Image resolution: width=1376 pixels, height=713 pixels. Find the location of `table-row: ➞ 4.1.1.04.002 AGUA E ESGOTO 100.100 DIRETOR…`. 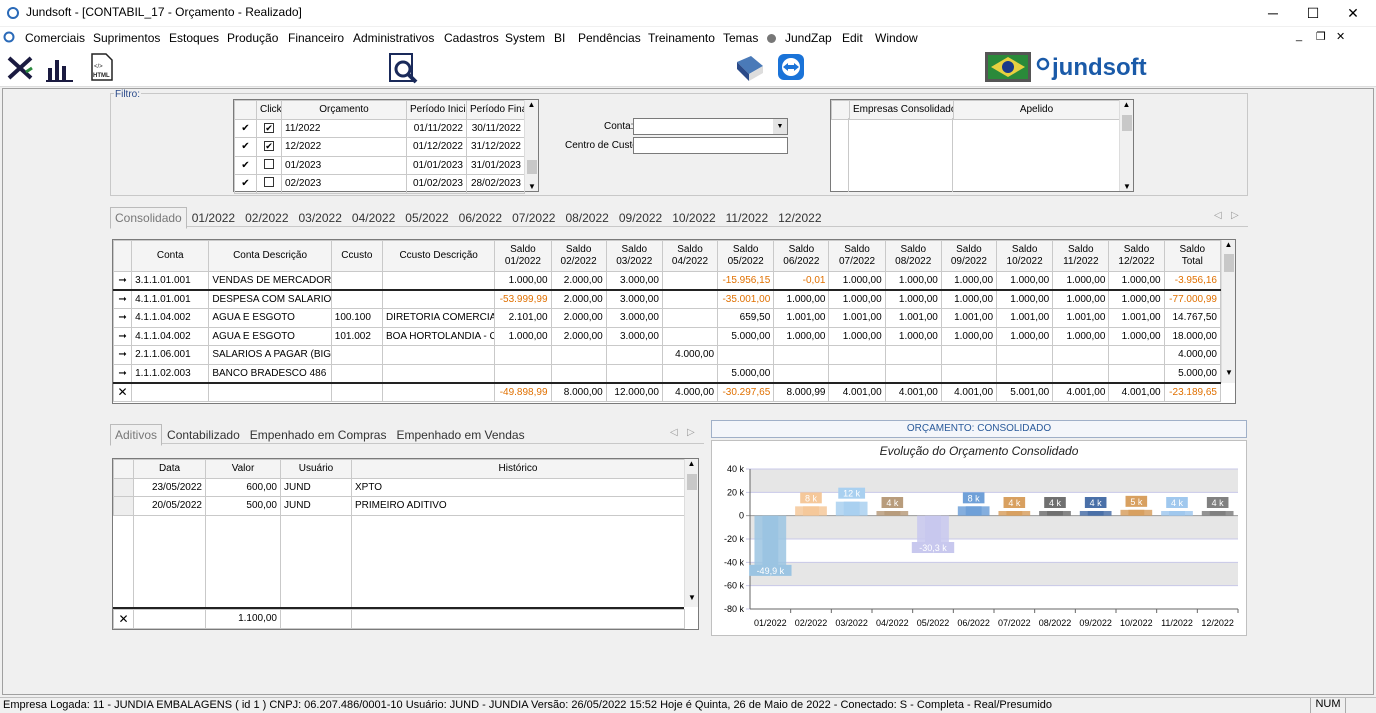

table-row: ➞ 4.1.1.04.002 AGUA E ESGOTO 100.100 DIRETOR… is located at coordinates (667, 318).